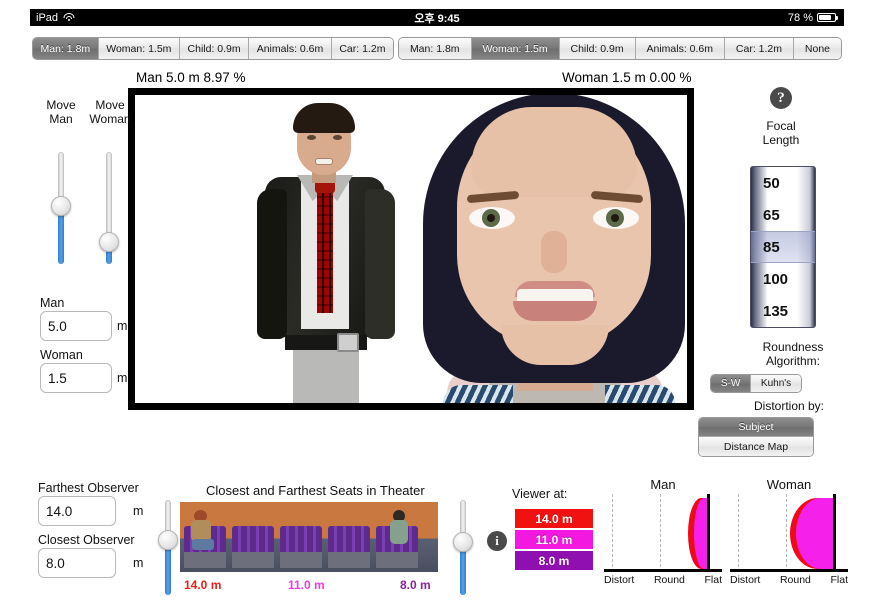  What do you see at coordinates (776, 383) in the screenshot?
I see `roundness-option-kuhns: Kuhn's` at bounding box center [776, 383].